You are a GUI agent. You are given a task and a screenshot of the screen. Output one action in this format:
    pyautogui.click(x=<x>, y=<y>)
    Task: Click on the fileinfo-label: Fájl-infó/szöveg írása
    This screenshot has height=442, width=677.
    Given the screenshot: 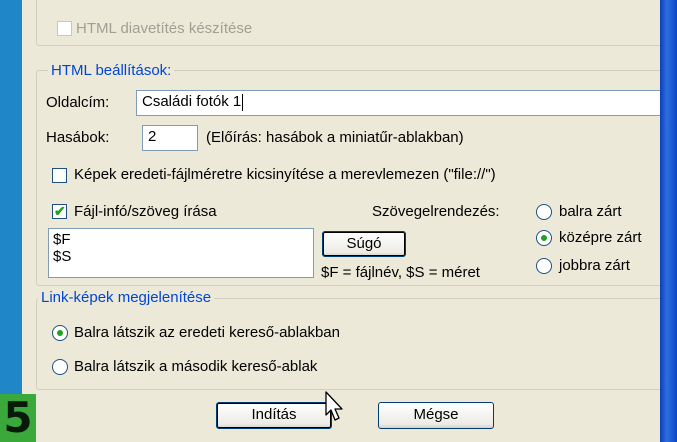 What is the action you would take?
    pyautogui.click(x=145, y=211)
    